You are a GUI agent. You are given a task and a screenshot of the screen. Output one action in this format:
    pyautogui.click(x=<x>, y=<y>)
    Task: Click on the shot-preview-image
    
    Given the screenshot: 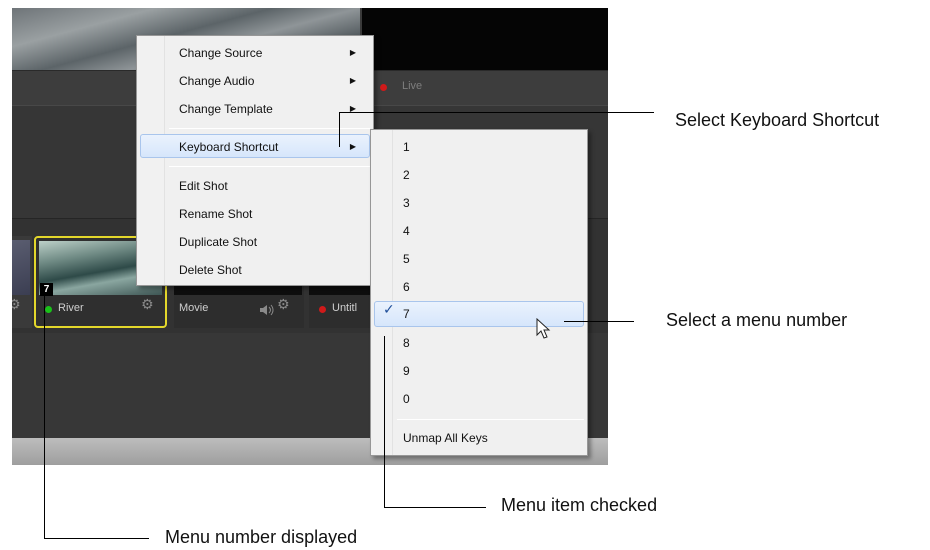 What is the action you would take?
    pyautogui.click(x=21, y=267)
    